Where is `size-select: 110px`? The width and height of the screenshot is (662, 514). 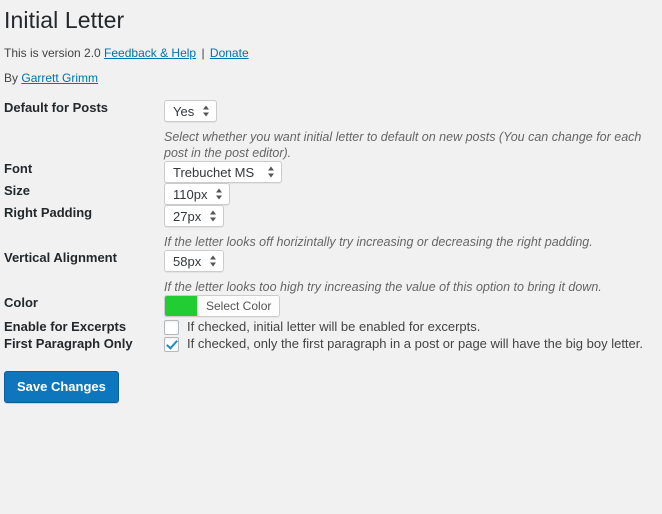
size-select: 110px is located at coordinates (197, 194).